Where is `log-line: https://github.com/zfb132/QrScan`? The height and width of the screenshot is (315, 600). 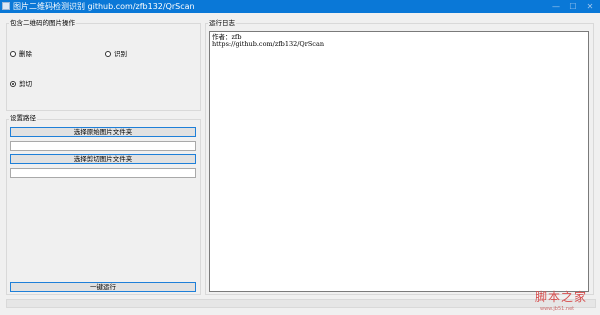
log-line: https://github.com/zfb132/QrScan is located at coordinates (268, 44).